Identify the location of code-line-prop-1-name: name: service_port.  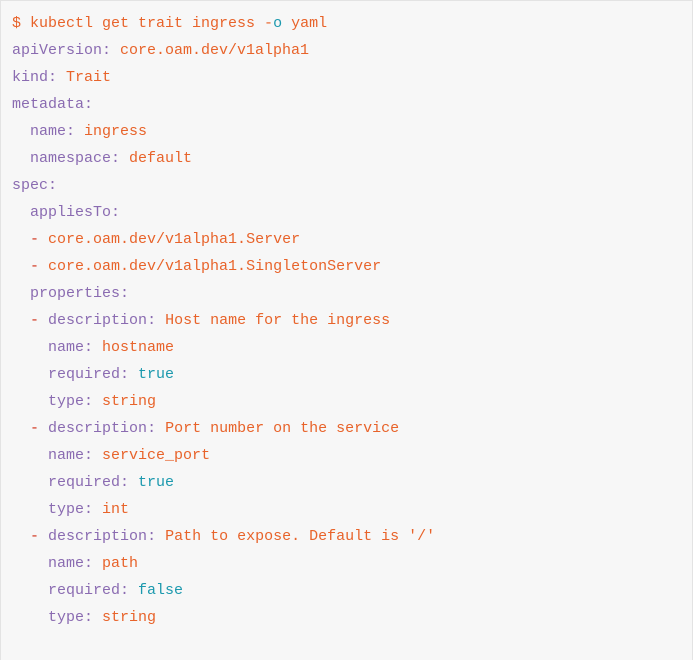
(346, 455).